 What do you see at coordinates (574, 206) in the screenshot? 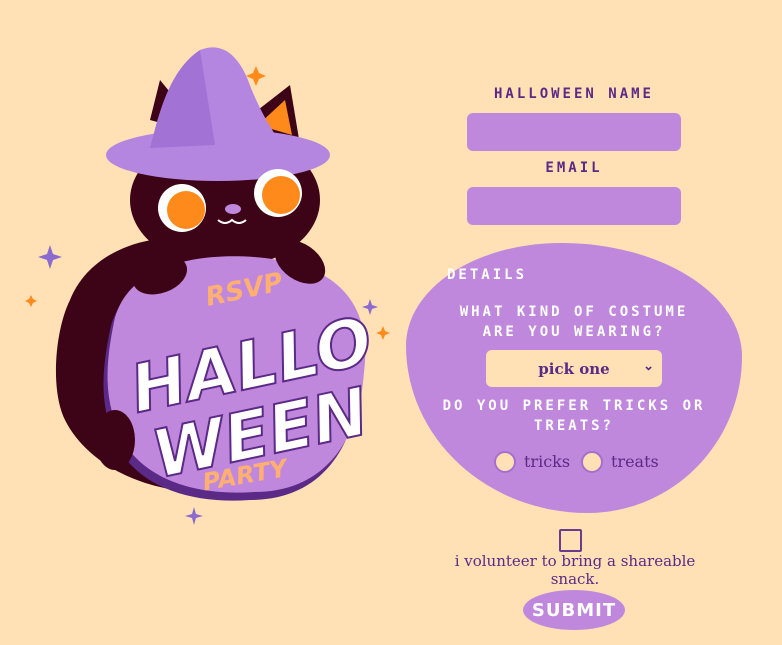
I see `email-input` at bounding box center [574, 206].